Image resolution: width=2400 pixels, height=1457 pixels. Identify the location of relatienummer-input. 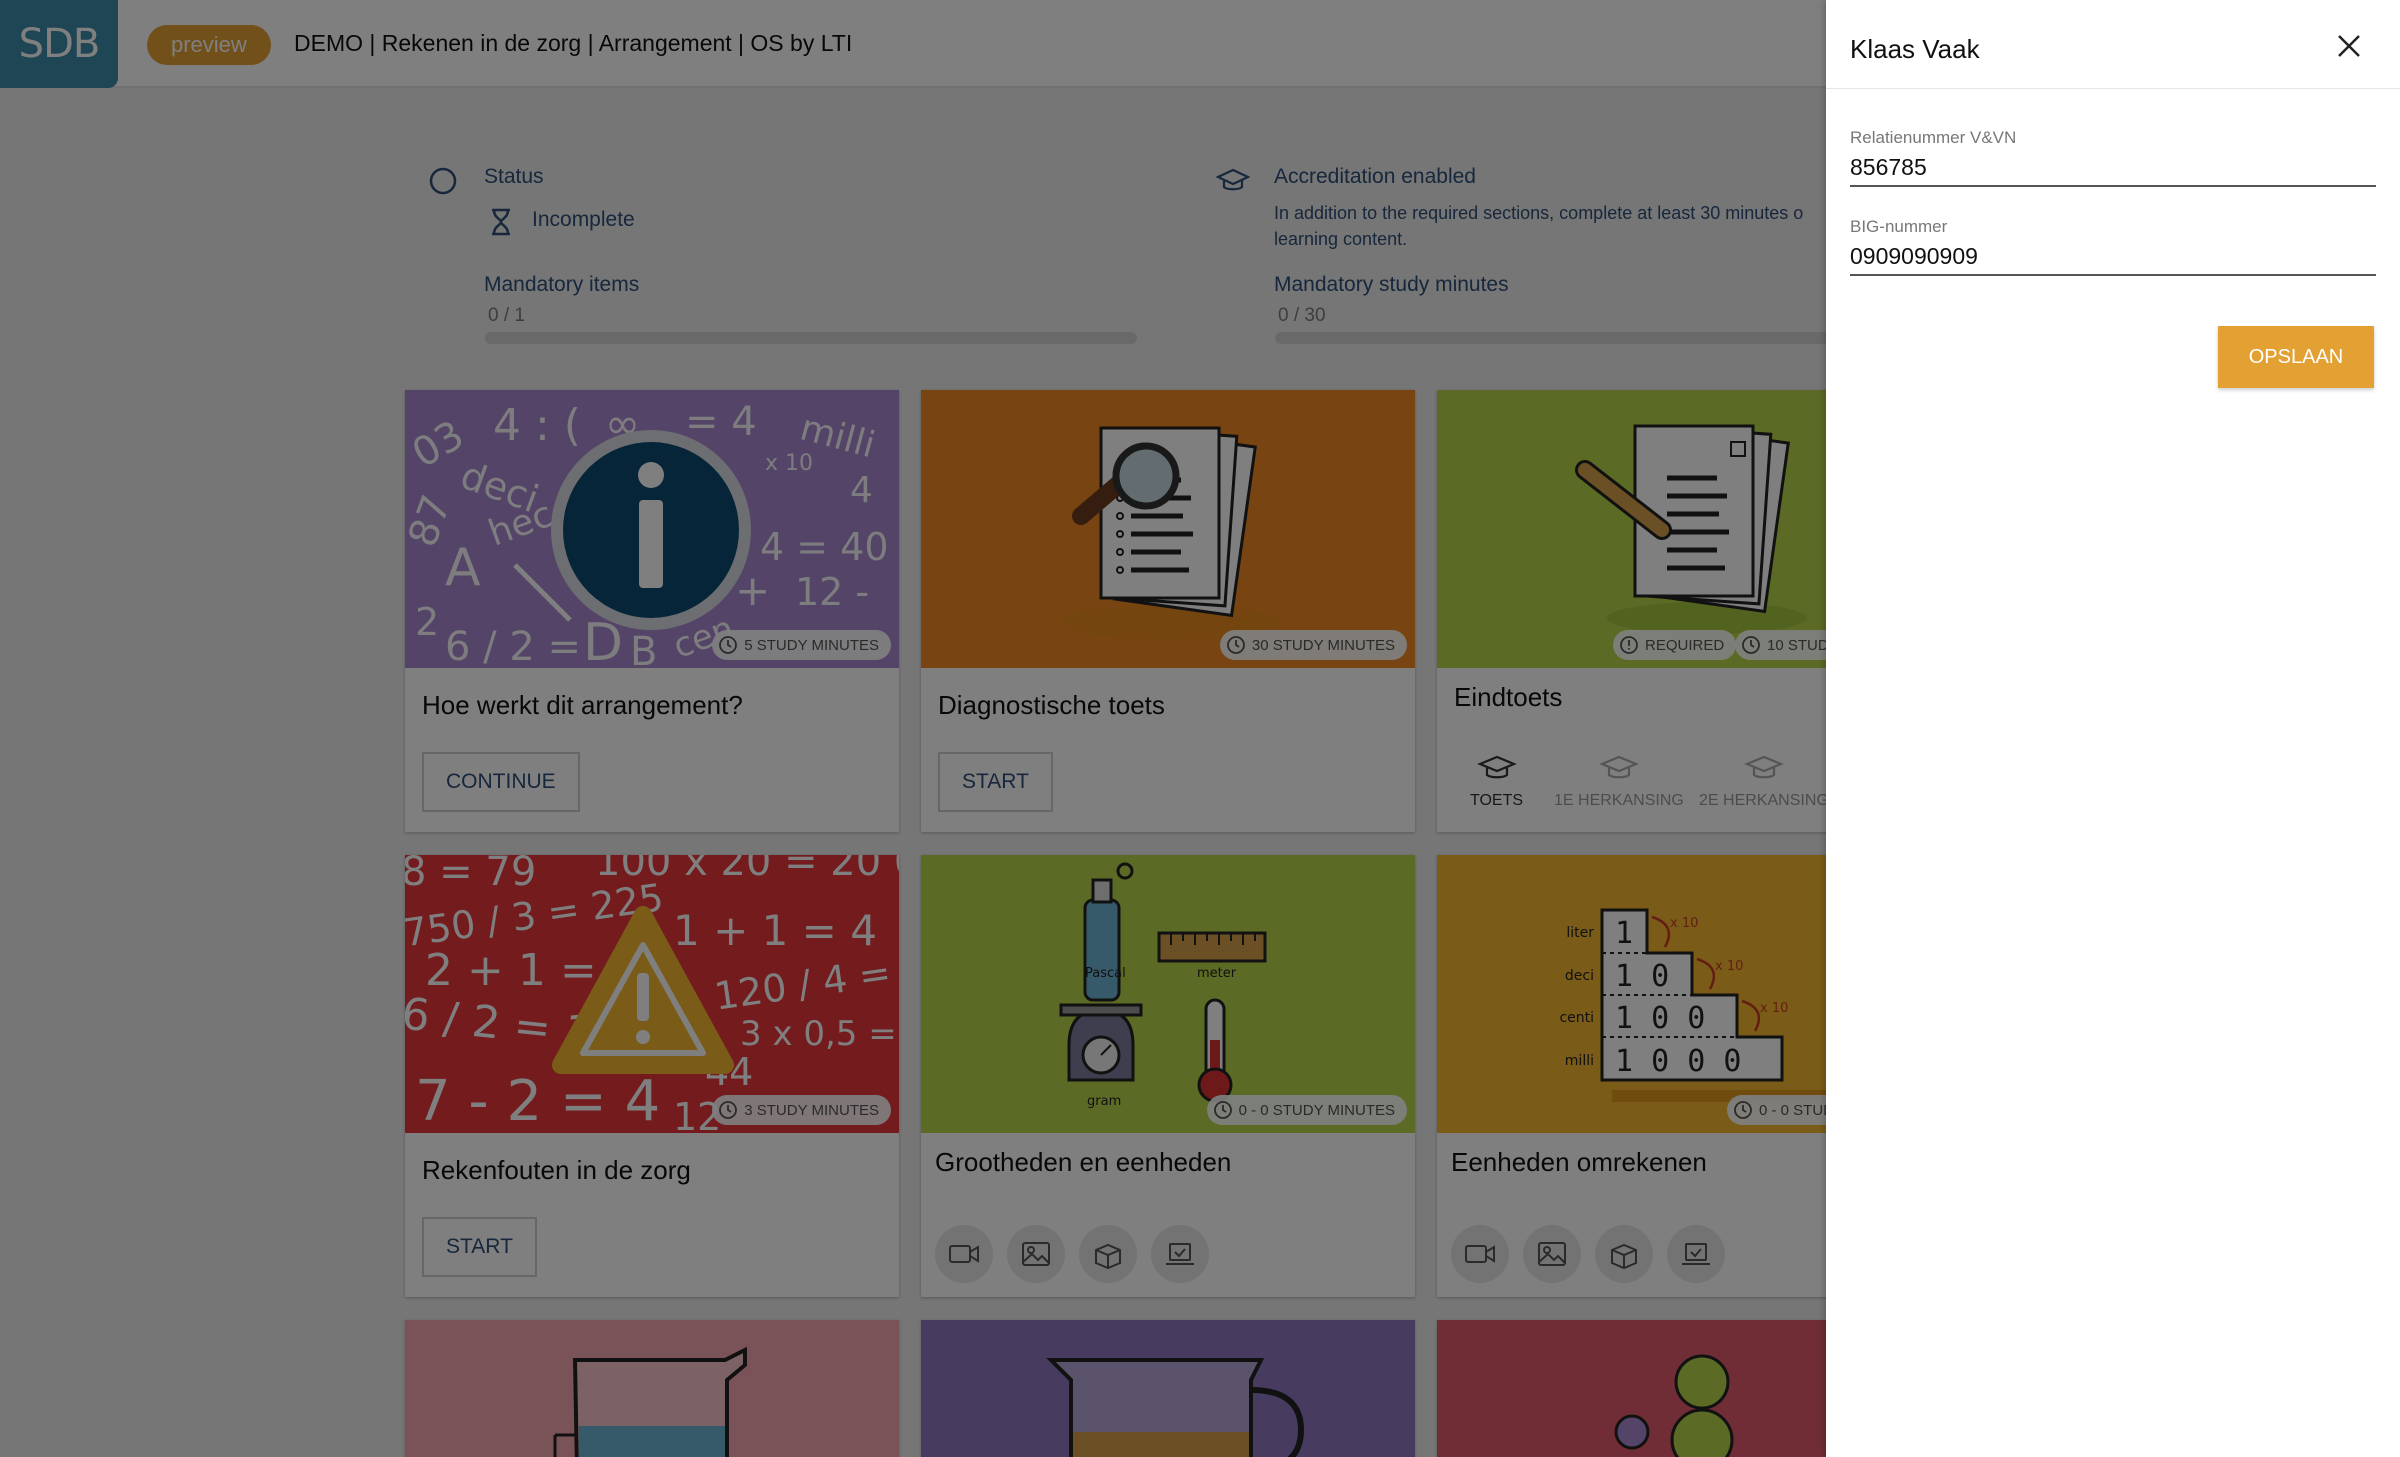
(2113, 169).